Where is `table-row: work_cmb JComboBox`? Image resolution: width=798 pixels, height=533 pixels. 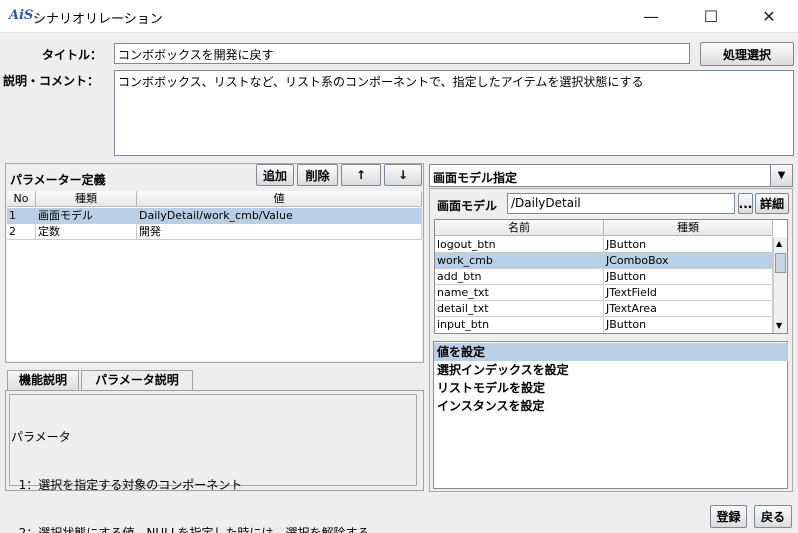 table-row: work_cmb JComboBox is located at coordinates (604, 261).